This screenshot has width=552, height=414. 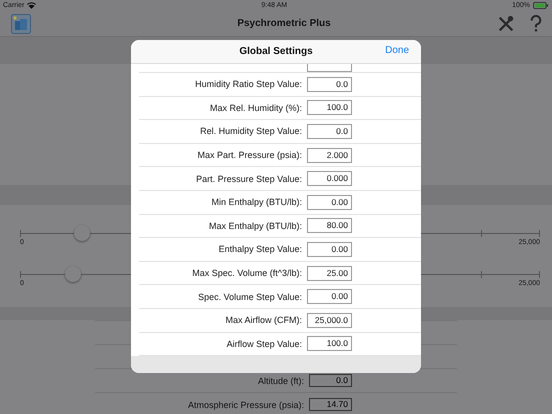 What do you see at coordinates (251, 131) in the screenshot?
I see `setting-label: Rel. Humidity Step Value:` at bounding box center [251, 131].